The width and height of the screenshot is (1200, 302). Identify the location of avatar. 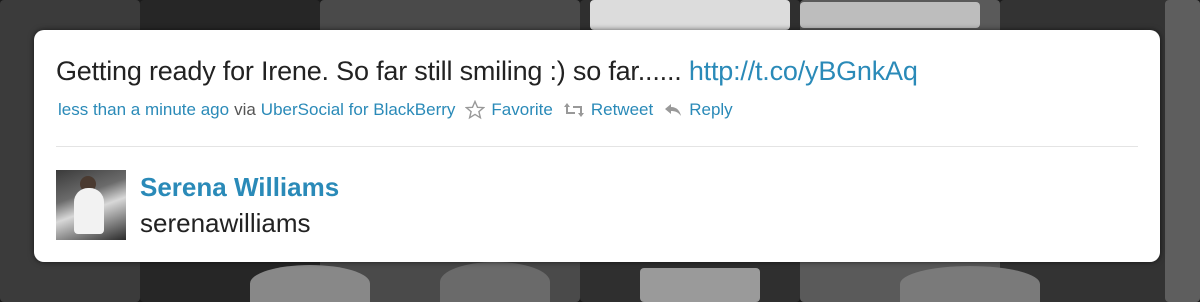
(91, 205).